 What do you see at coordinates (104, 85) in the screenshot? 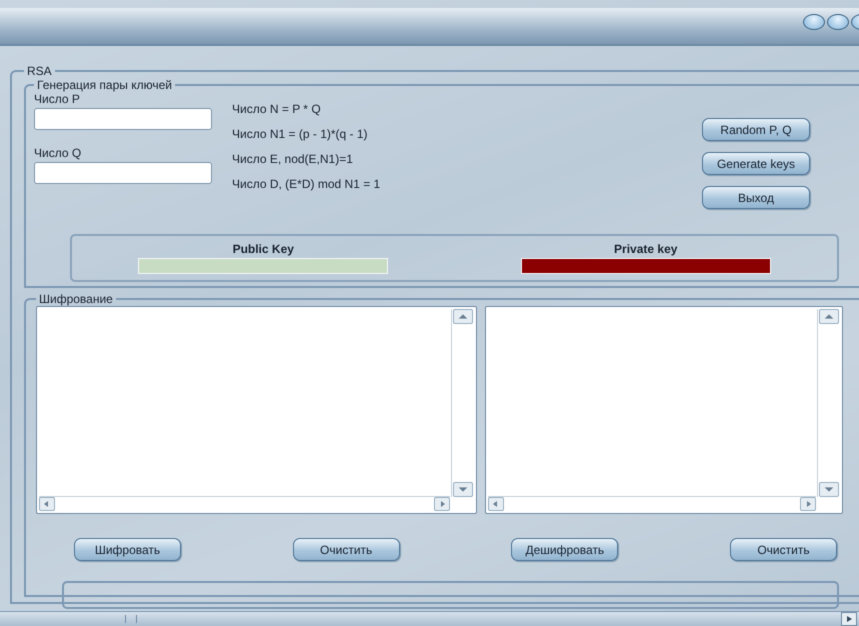
I see `group-title: Генерация пары ключей` at bounding box center [104, 85].